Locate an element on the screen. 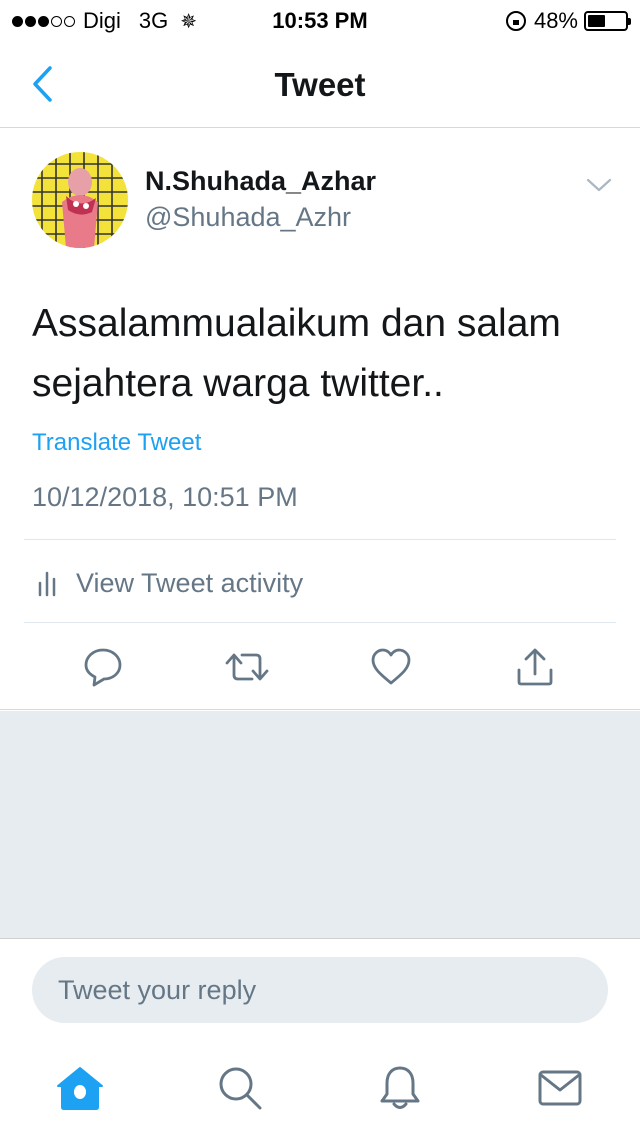 This screenshot has width=640, height=1136. comment-icon is located at coordinates (103, 667).